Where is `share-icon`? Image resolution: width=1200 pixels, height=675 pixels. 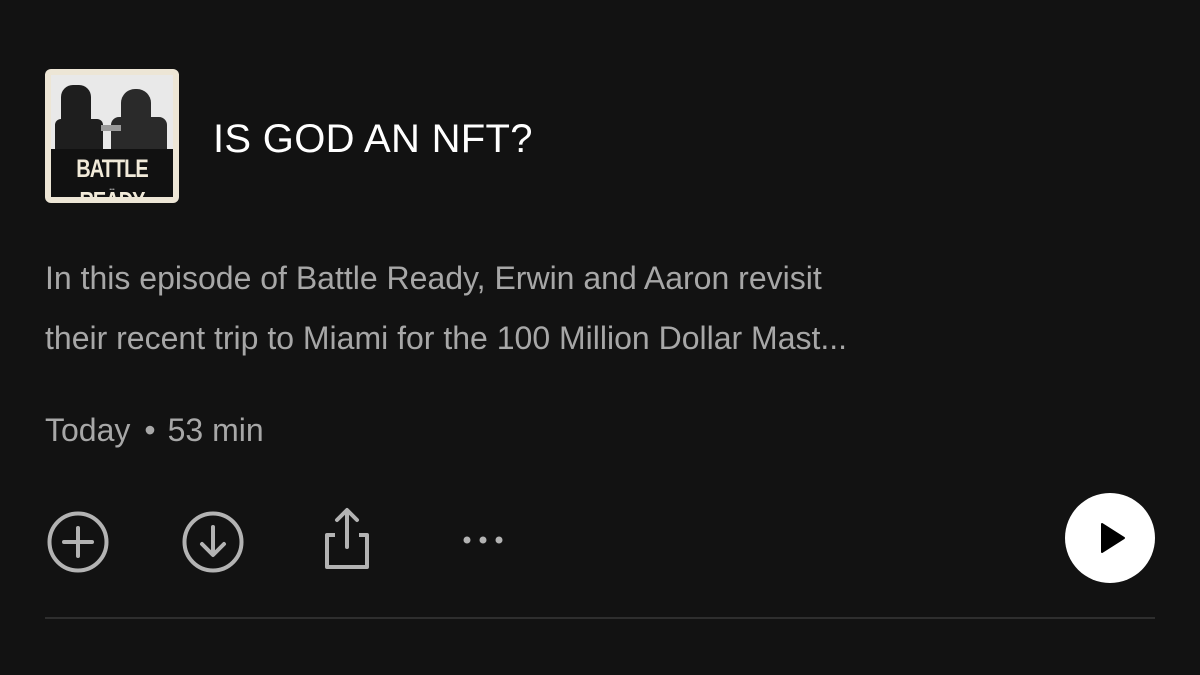 share-icon is located at coordinates (347, 538).